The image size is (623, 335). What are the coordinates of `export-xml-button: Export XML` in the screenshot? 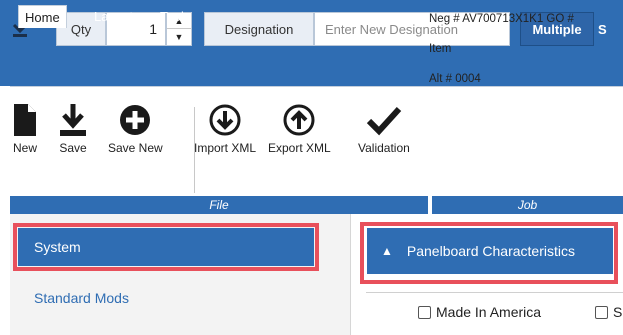 It's located at (299, 129).